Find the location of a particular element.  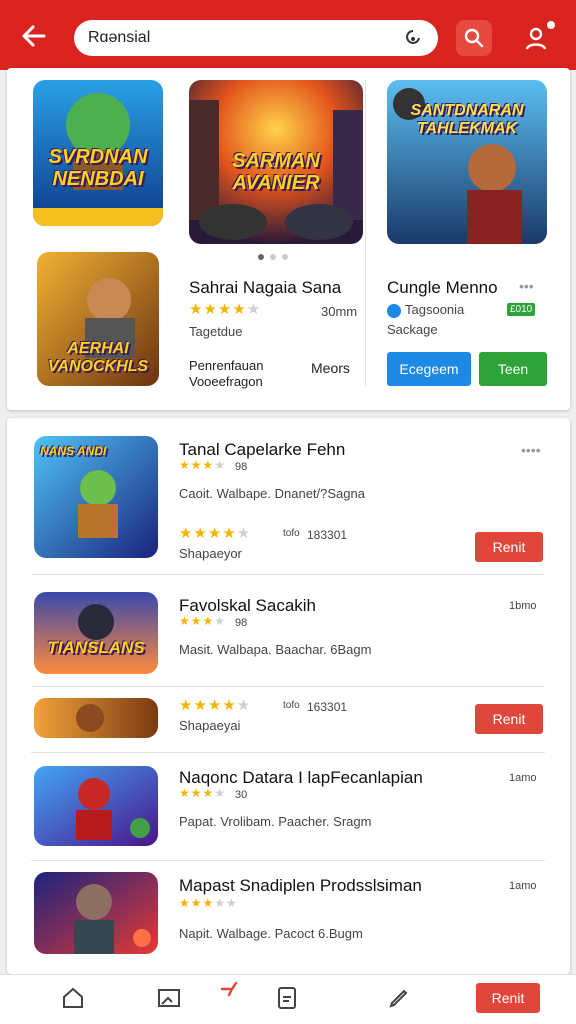

featured-app-2-rating: ★★★★★ is located at coordinates (225, 309).